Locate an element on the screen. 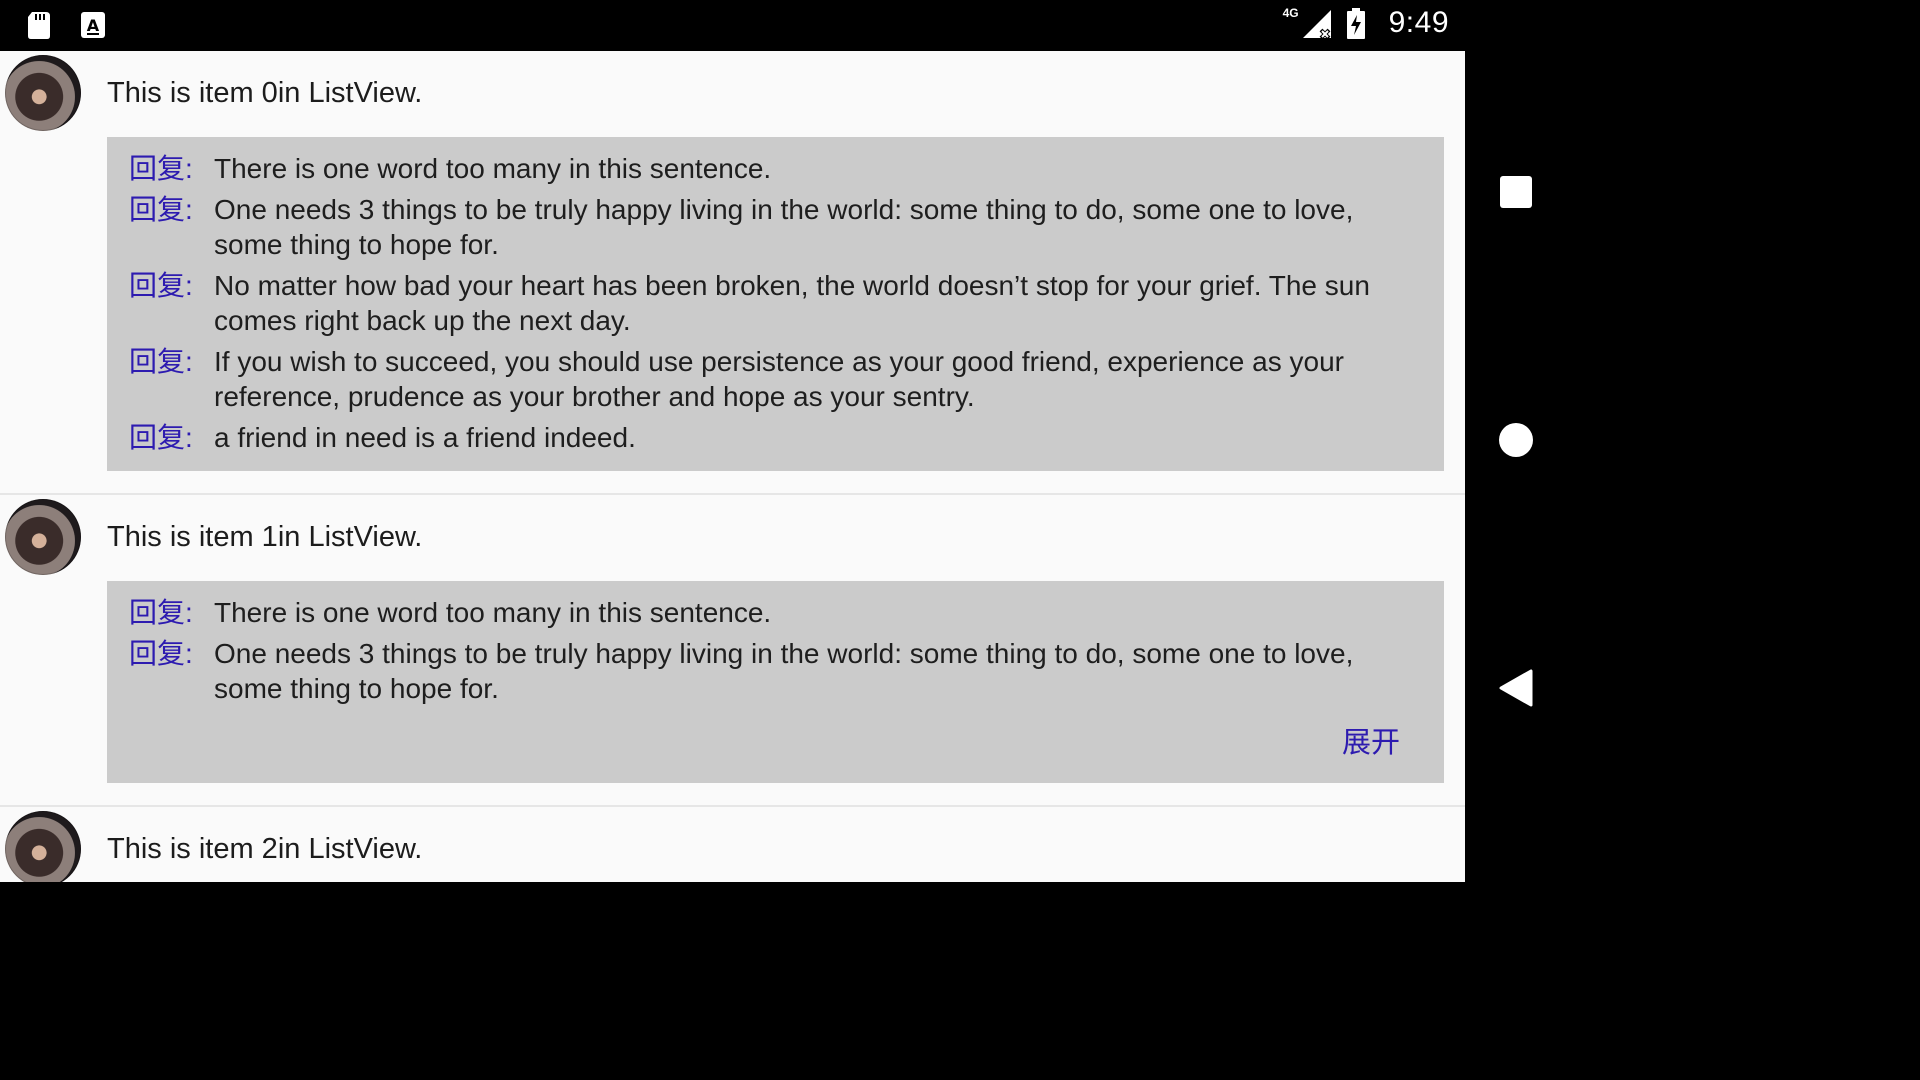  network-type: 4G is located at coordinates (1290, 13).